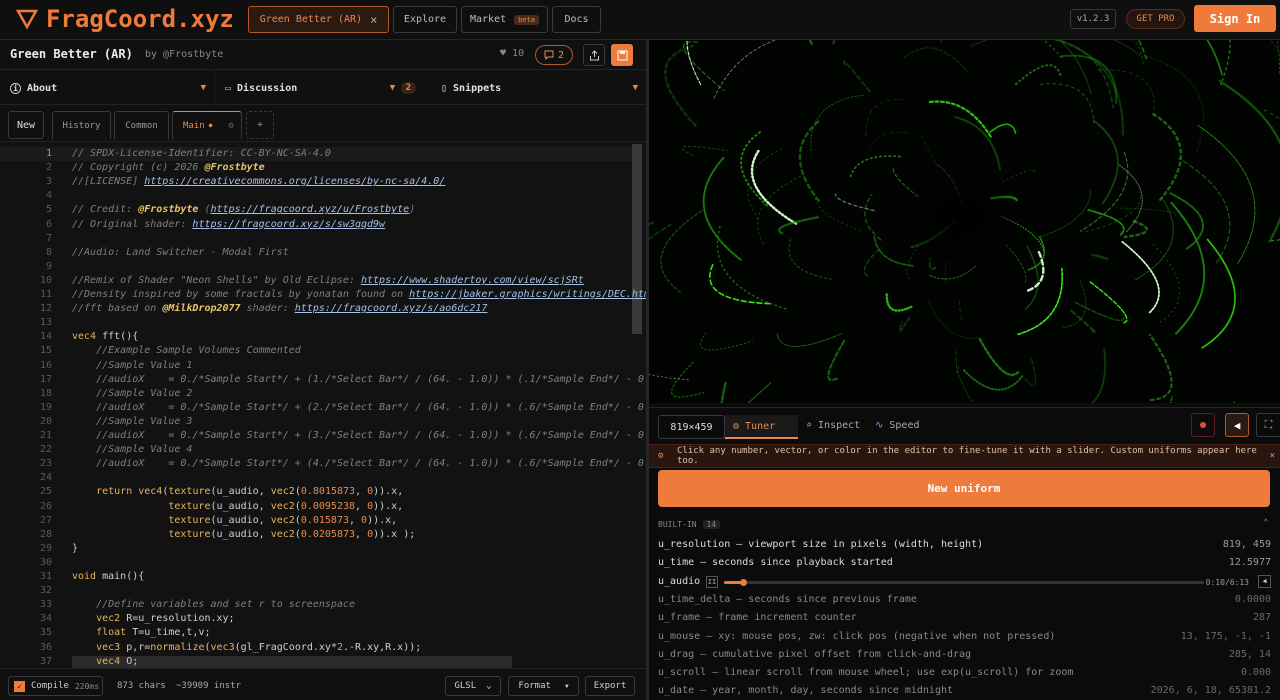 This screenshot has width=1280, height=700. Describe the element at coordinates (1252, 599) in the screenshot. I see `uniform-value: 0.0000` at that location.